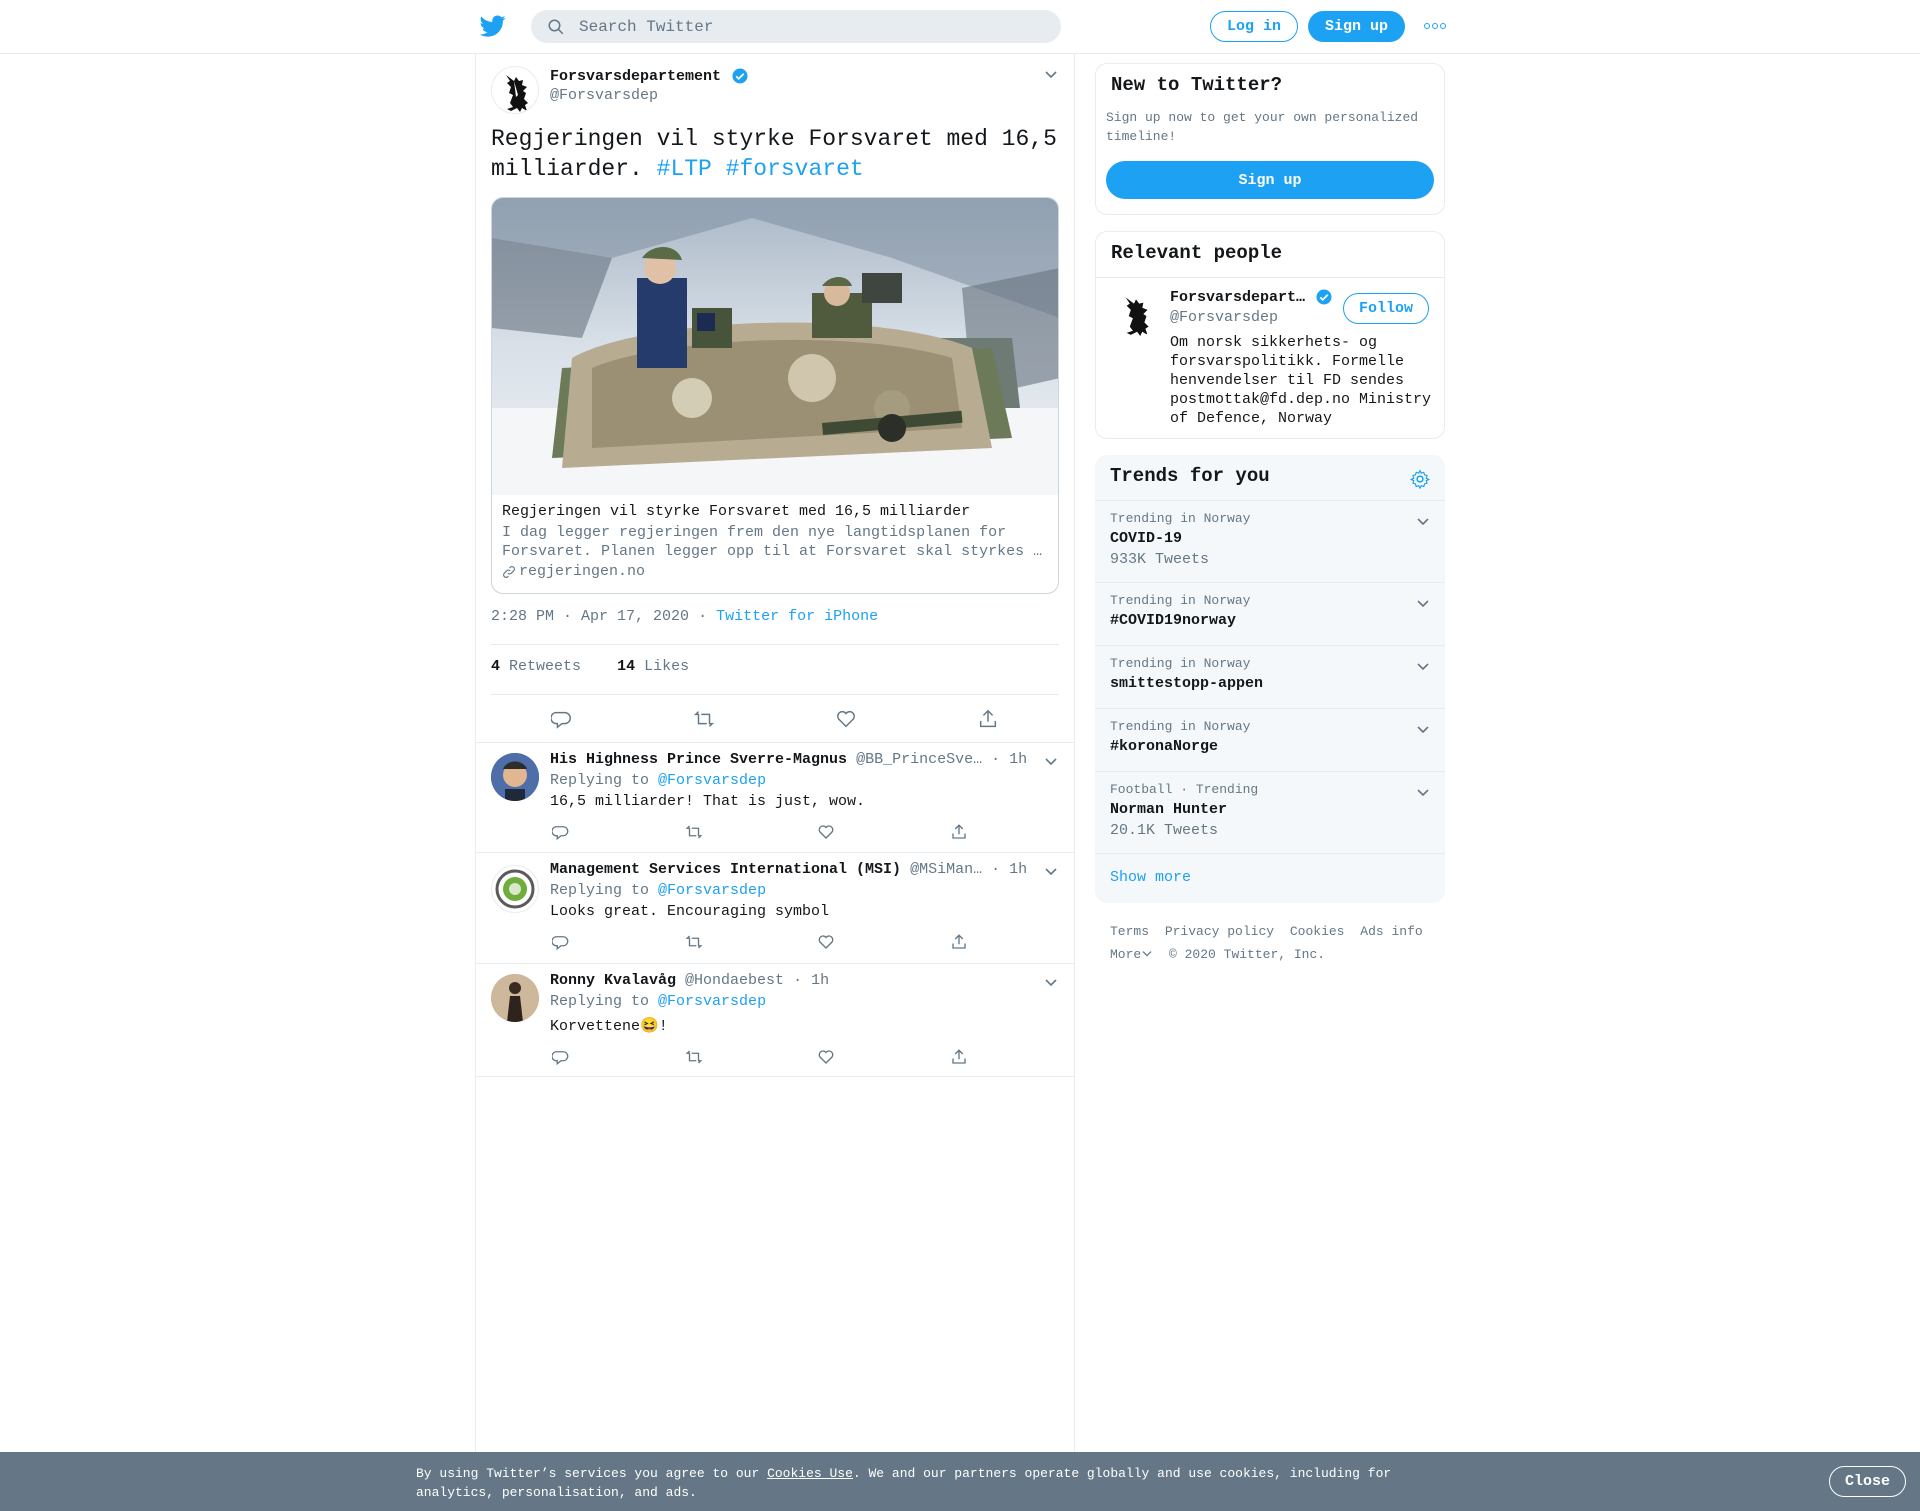  I want to click on tweet-source-link: Twitter for iPhone, so click(797, 616).